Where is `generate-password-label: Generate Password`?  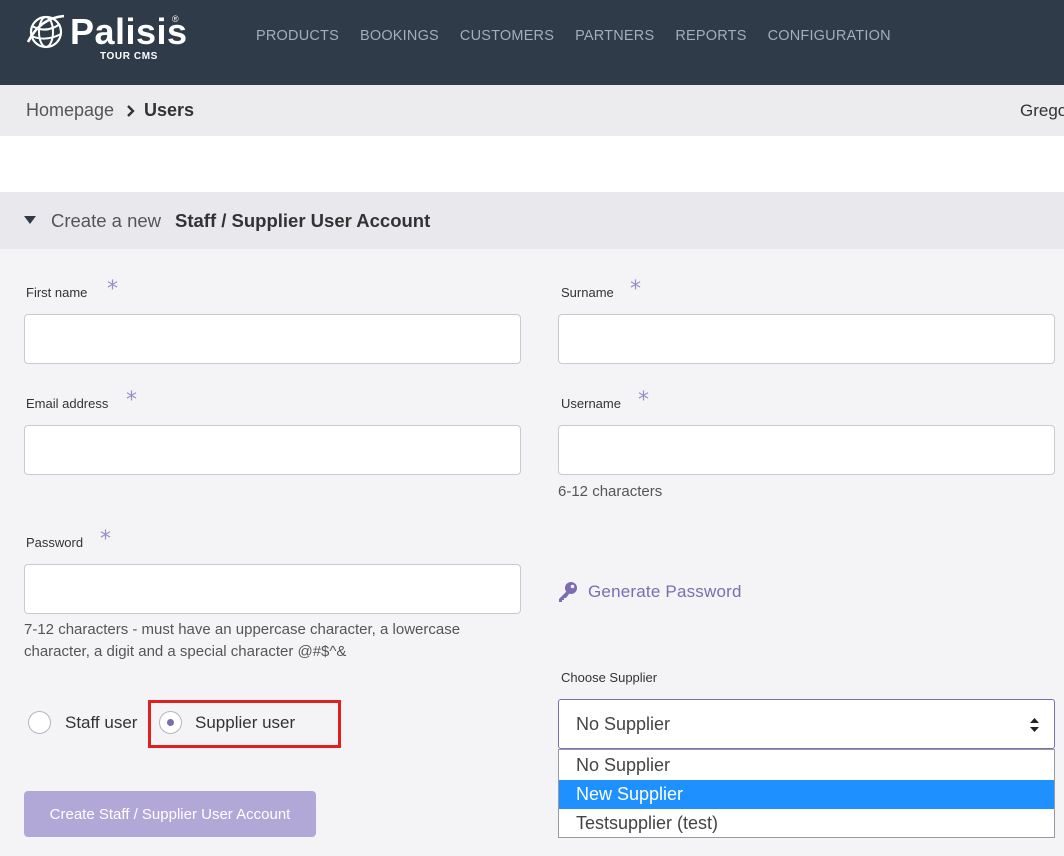
generate-password-label: Generate Password is located at coordinates (665, 591).